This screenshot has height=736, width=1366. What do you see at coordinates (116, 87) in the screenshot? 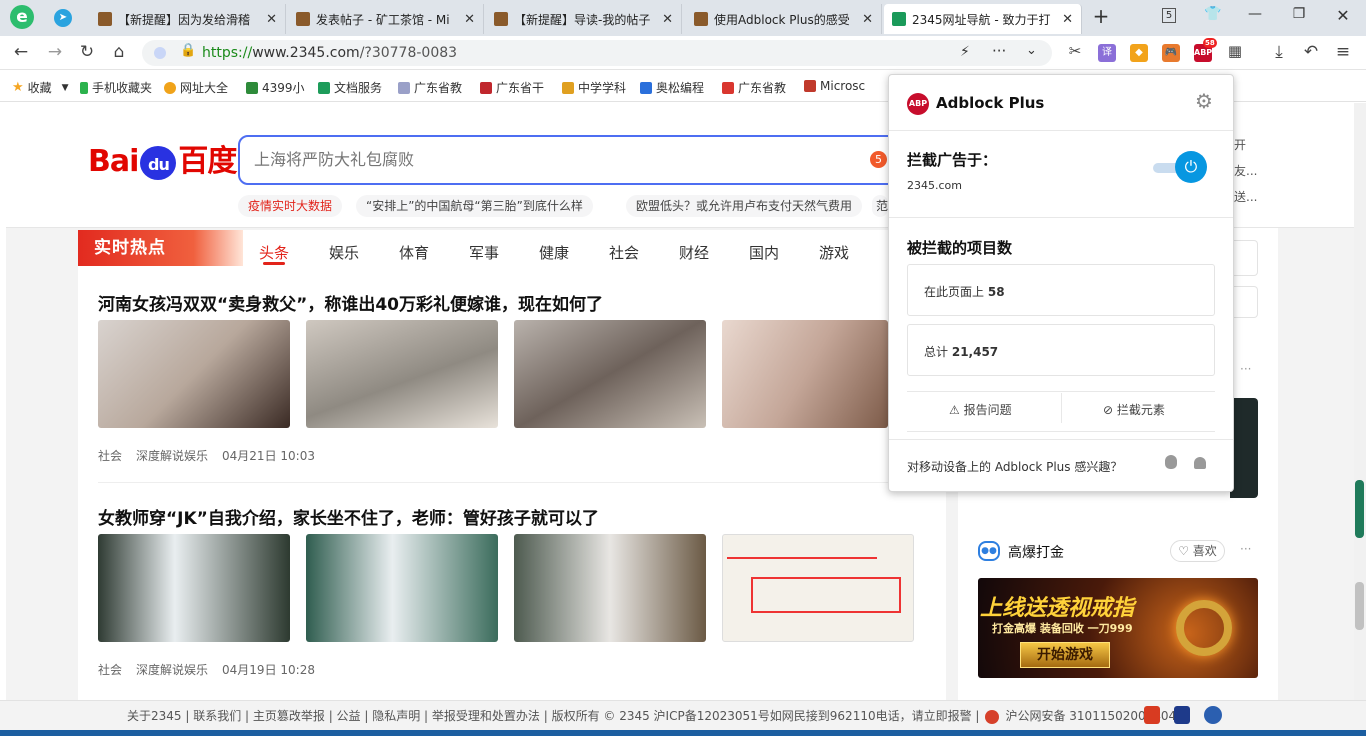
I see `bookmark-item: 手机收藏夹` at bounding box center [116, 87].